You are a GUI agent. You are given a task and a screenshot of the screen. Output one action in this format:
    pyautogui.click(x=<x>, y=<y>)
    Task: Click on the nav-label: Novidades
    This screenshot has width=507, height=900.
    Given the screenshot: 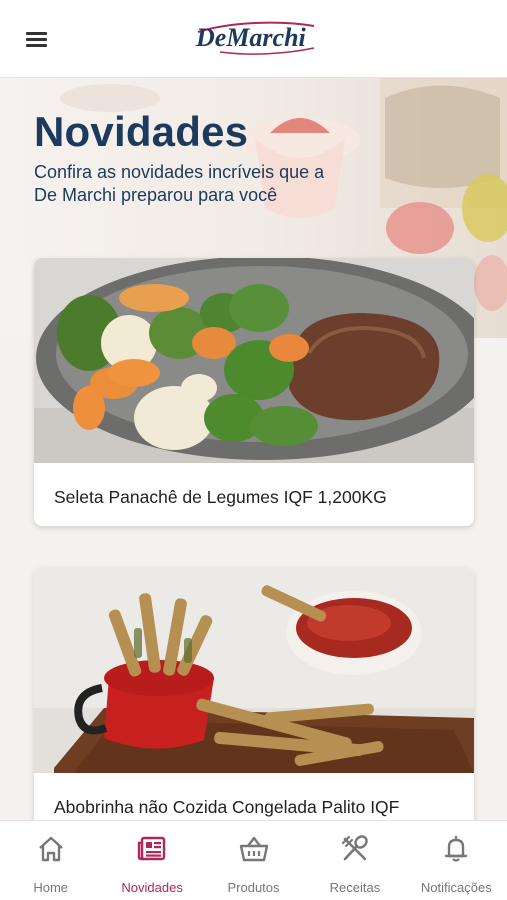 What is the action you would take?
    pyautogui.click(x=152, y=887)
    